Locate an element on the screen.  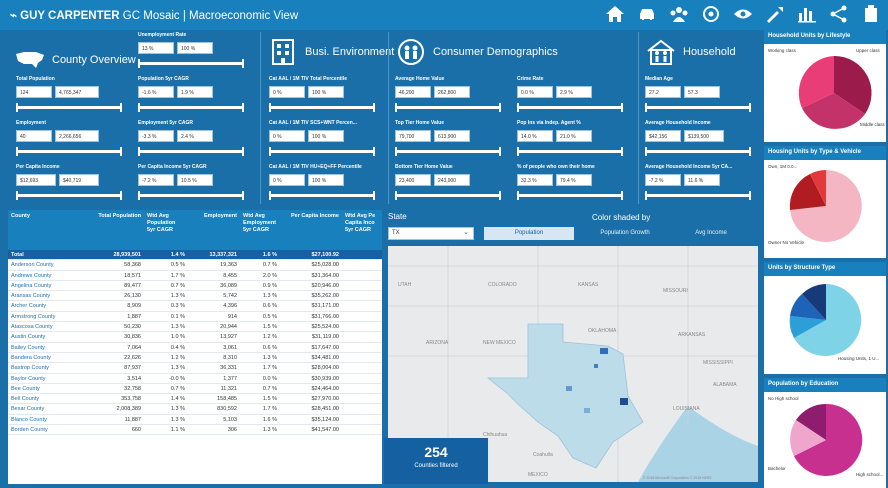
max-input: 2.9 % is located at coordinates (574, 92).